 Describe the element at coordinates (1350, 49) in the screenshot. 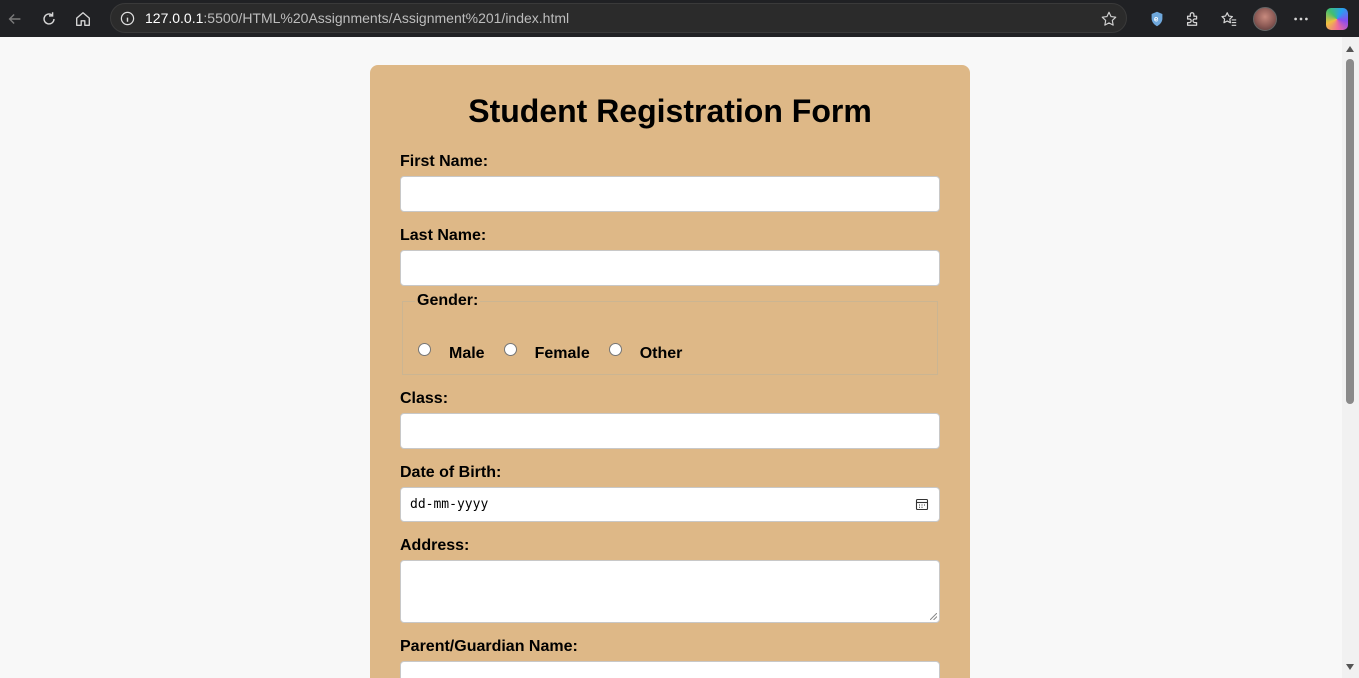

I see `scroll-up-arrow-icon` at that location.